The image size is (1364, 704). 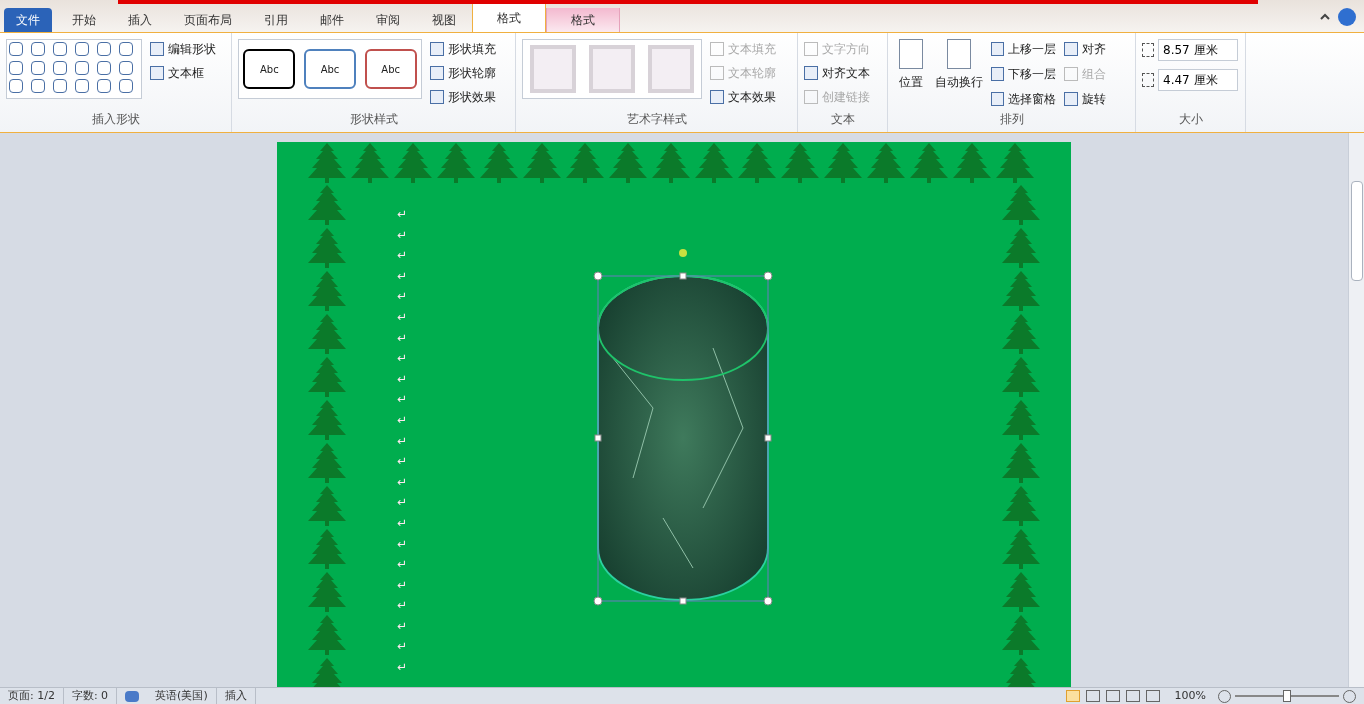 What do you see at coordinates (276, 20) in the screenshot?
I see `ribbon-tab: 引用` at bounding box center [276, 20].